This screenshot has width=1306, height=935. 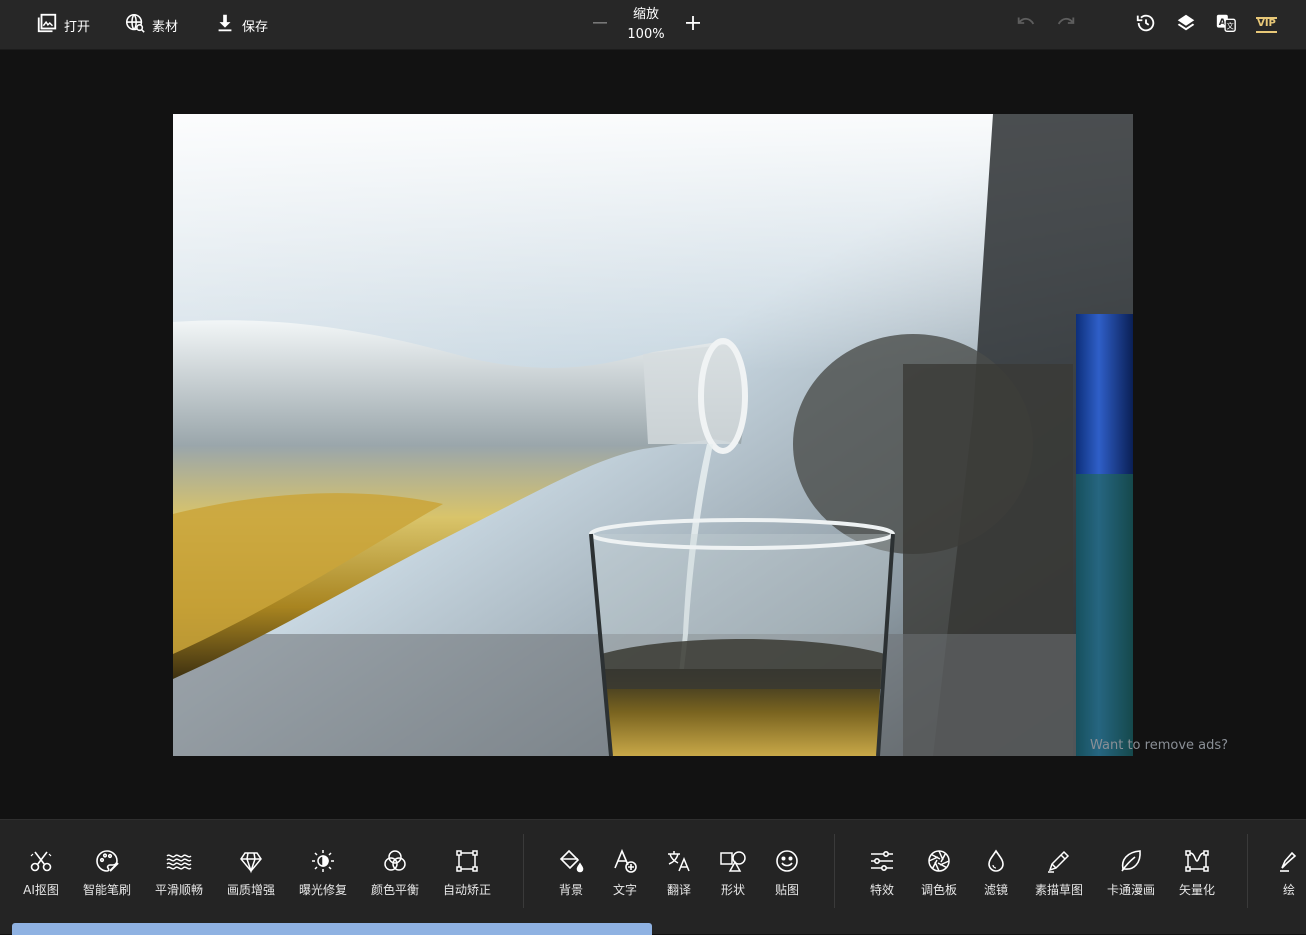 What do you see at coordinates (151, 25) in the screenshot?
I see `assets-button: 素材` at bounding box center [151, 25].